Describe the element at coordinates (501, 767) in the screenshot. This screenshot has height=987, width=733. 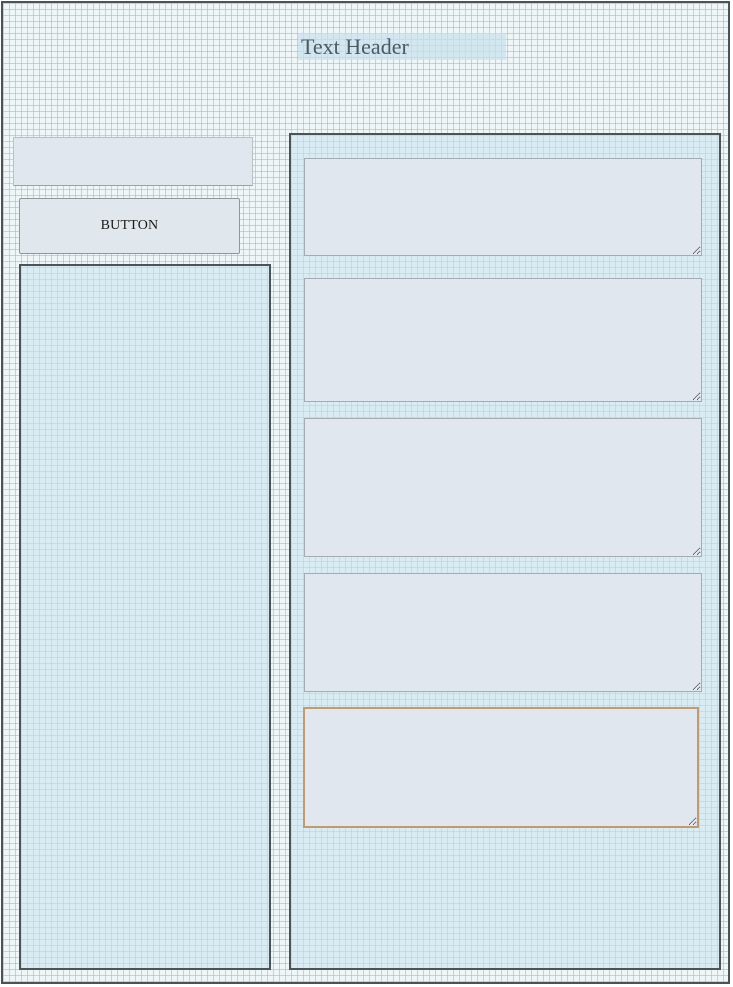
I see `textarea-5-focused` at that location.